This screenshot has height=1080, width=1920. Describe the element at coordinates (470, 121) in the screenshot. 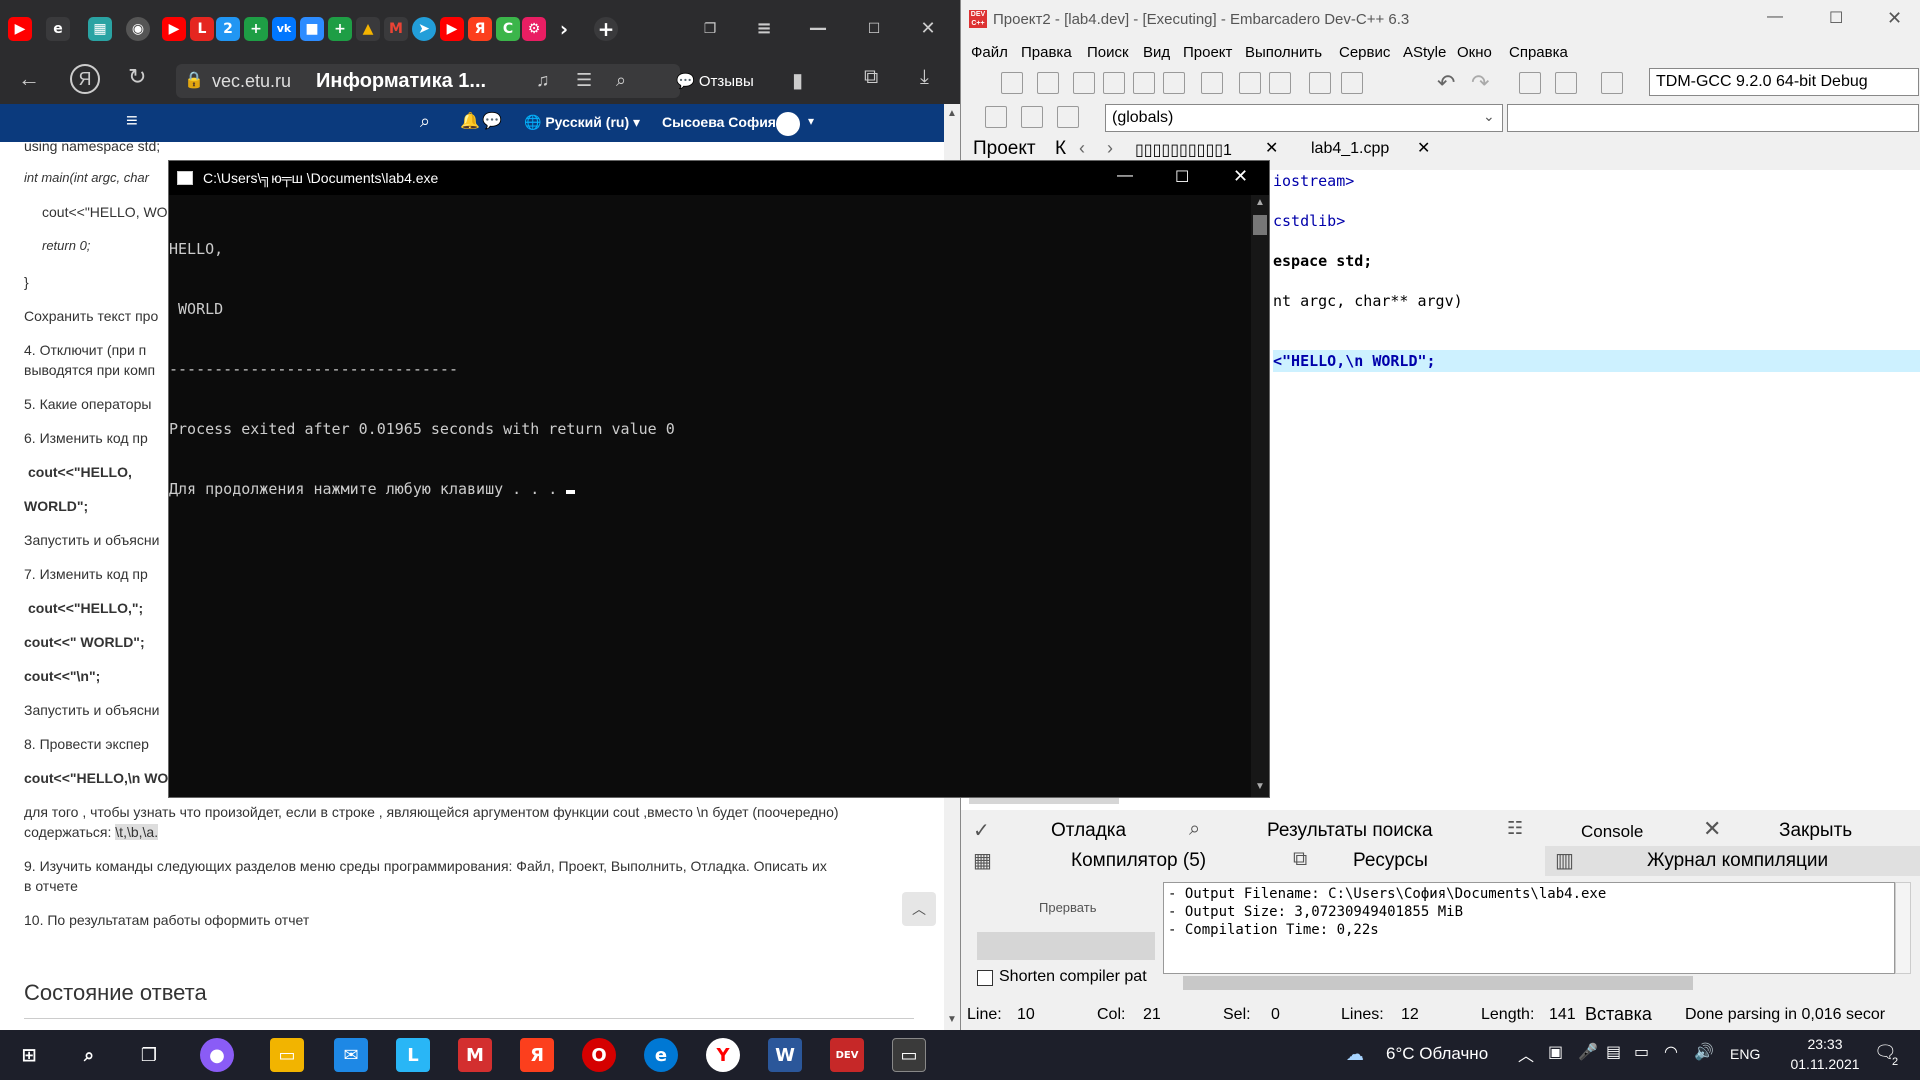

I see `bell-icon: 🔔` at that location.